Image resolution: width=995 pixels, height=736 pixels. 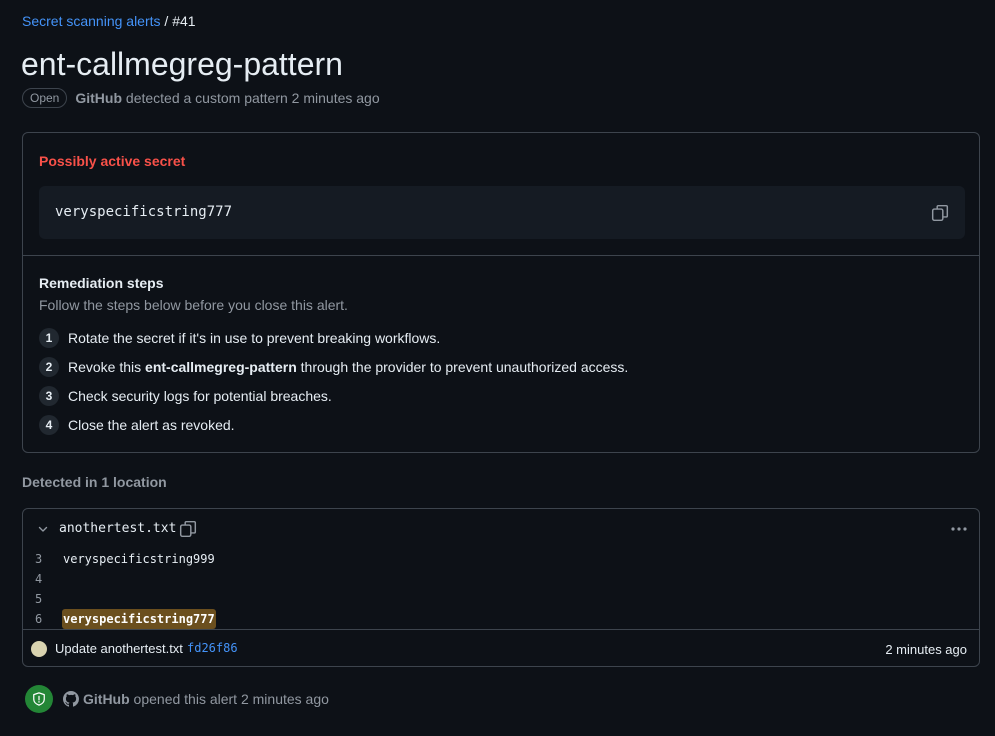 I want to click on secret-validity: Possibly active secret, so click(x=112, y=161).